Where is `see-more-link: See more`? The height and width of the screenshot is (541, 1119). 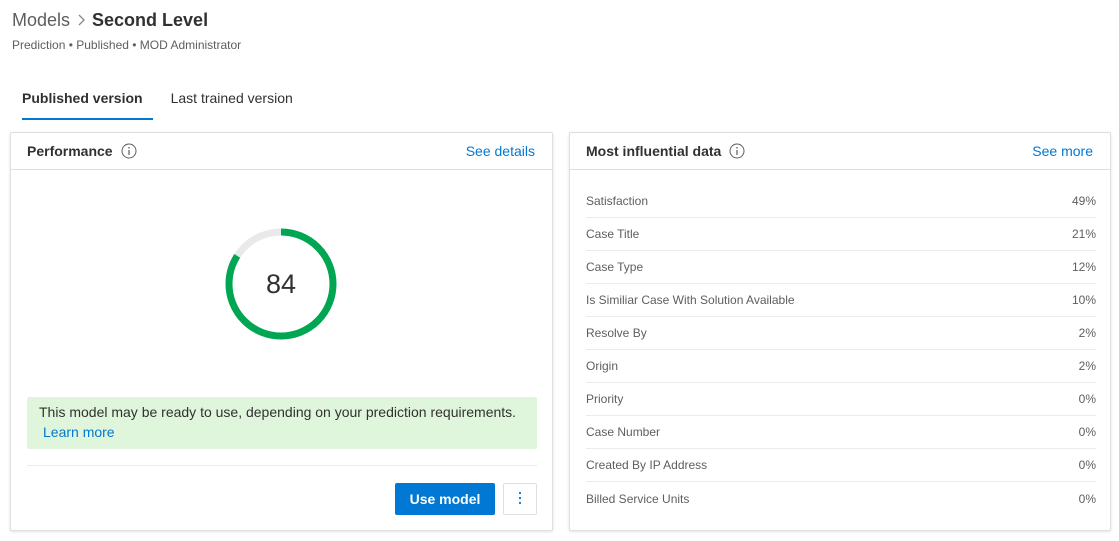 see-more-link: See more is located at coordinates (1062, 151).